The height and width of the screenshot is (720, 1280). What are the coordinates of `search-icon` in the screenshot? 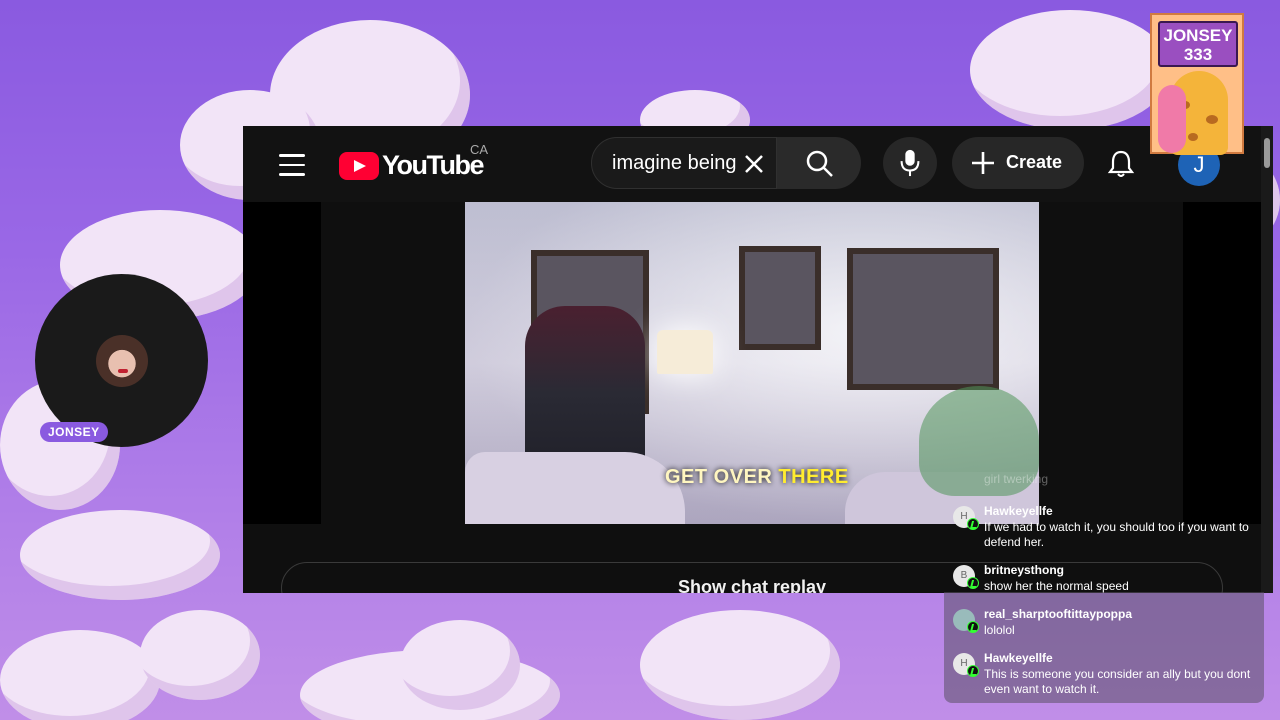 It's located at (819, 163).